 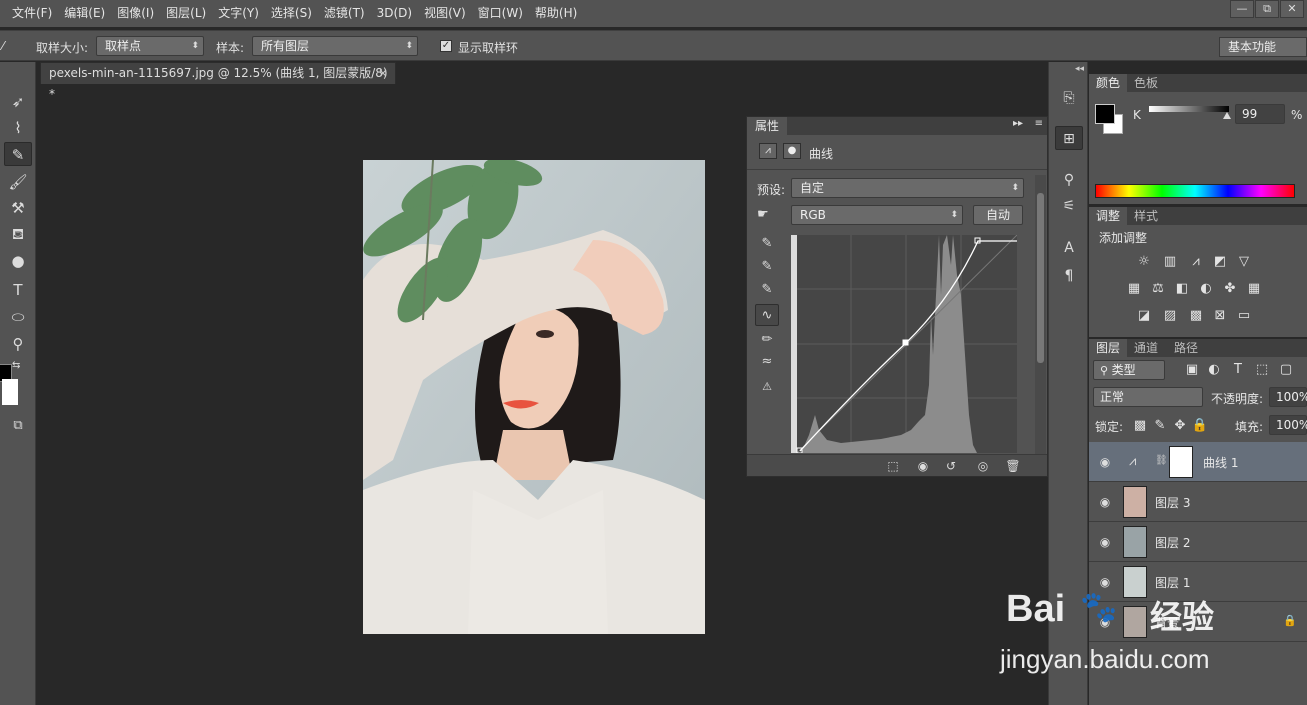 What do you see at coordinates (1108, 348) in the screenshot?
I see `tab-layers: 图层` at bounding box center [1108, 348].